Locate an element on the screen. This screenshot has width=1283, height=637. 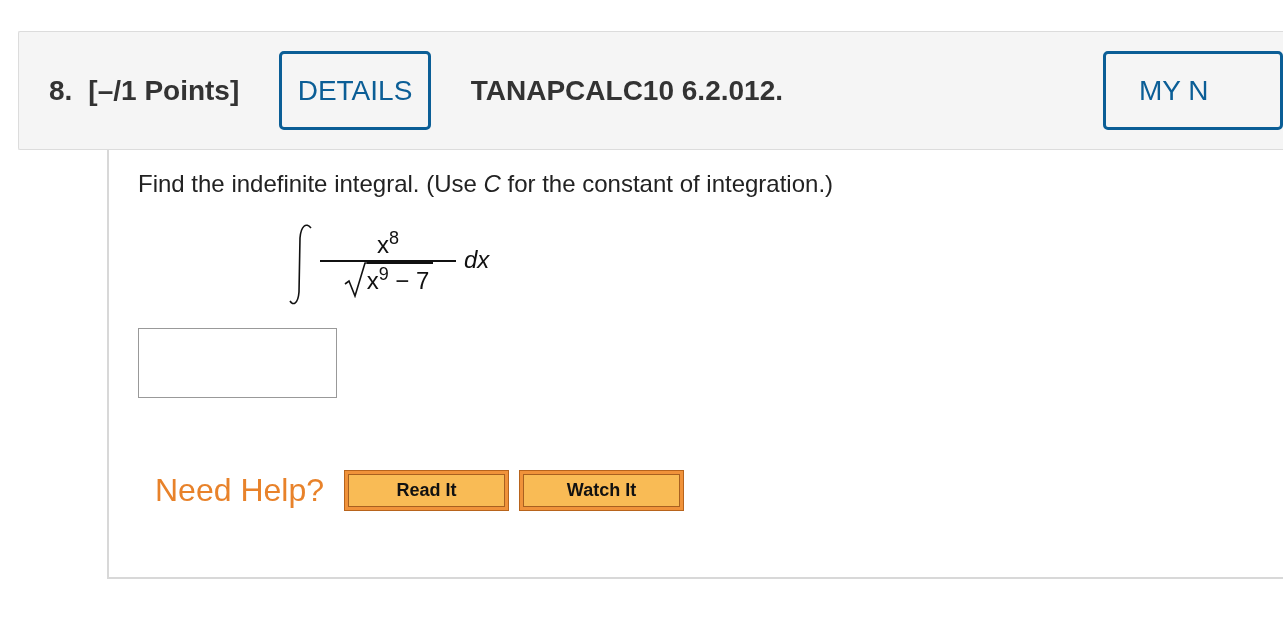
help-button: Watch It is located at coordinates (601, 490).